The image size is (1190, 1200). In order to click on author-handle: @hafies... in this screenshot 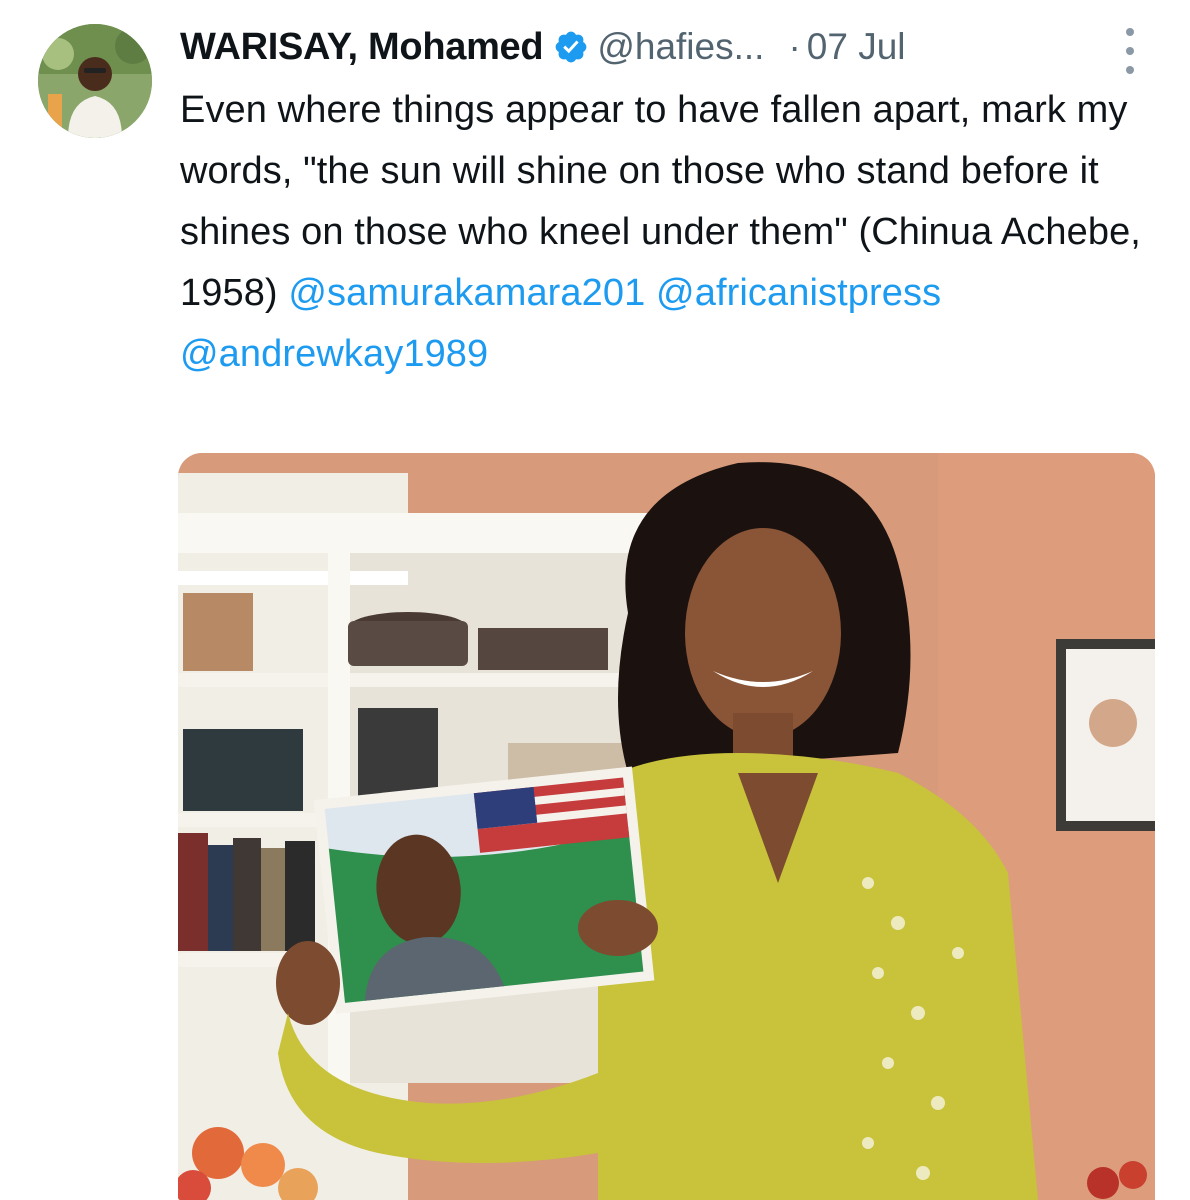, I will do `click(680, 47)`.